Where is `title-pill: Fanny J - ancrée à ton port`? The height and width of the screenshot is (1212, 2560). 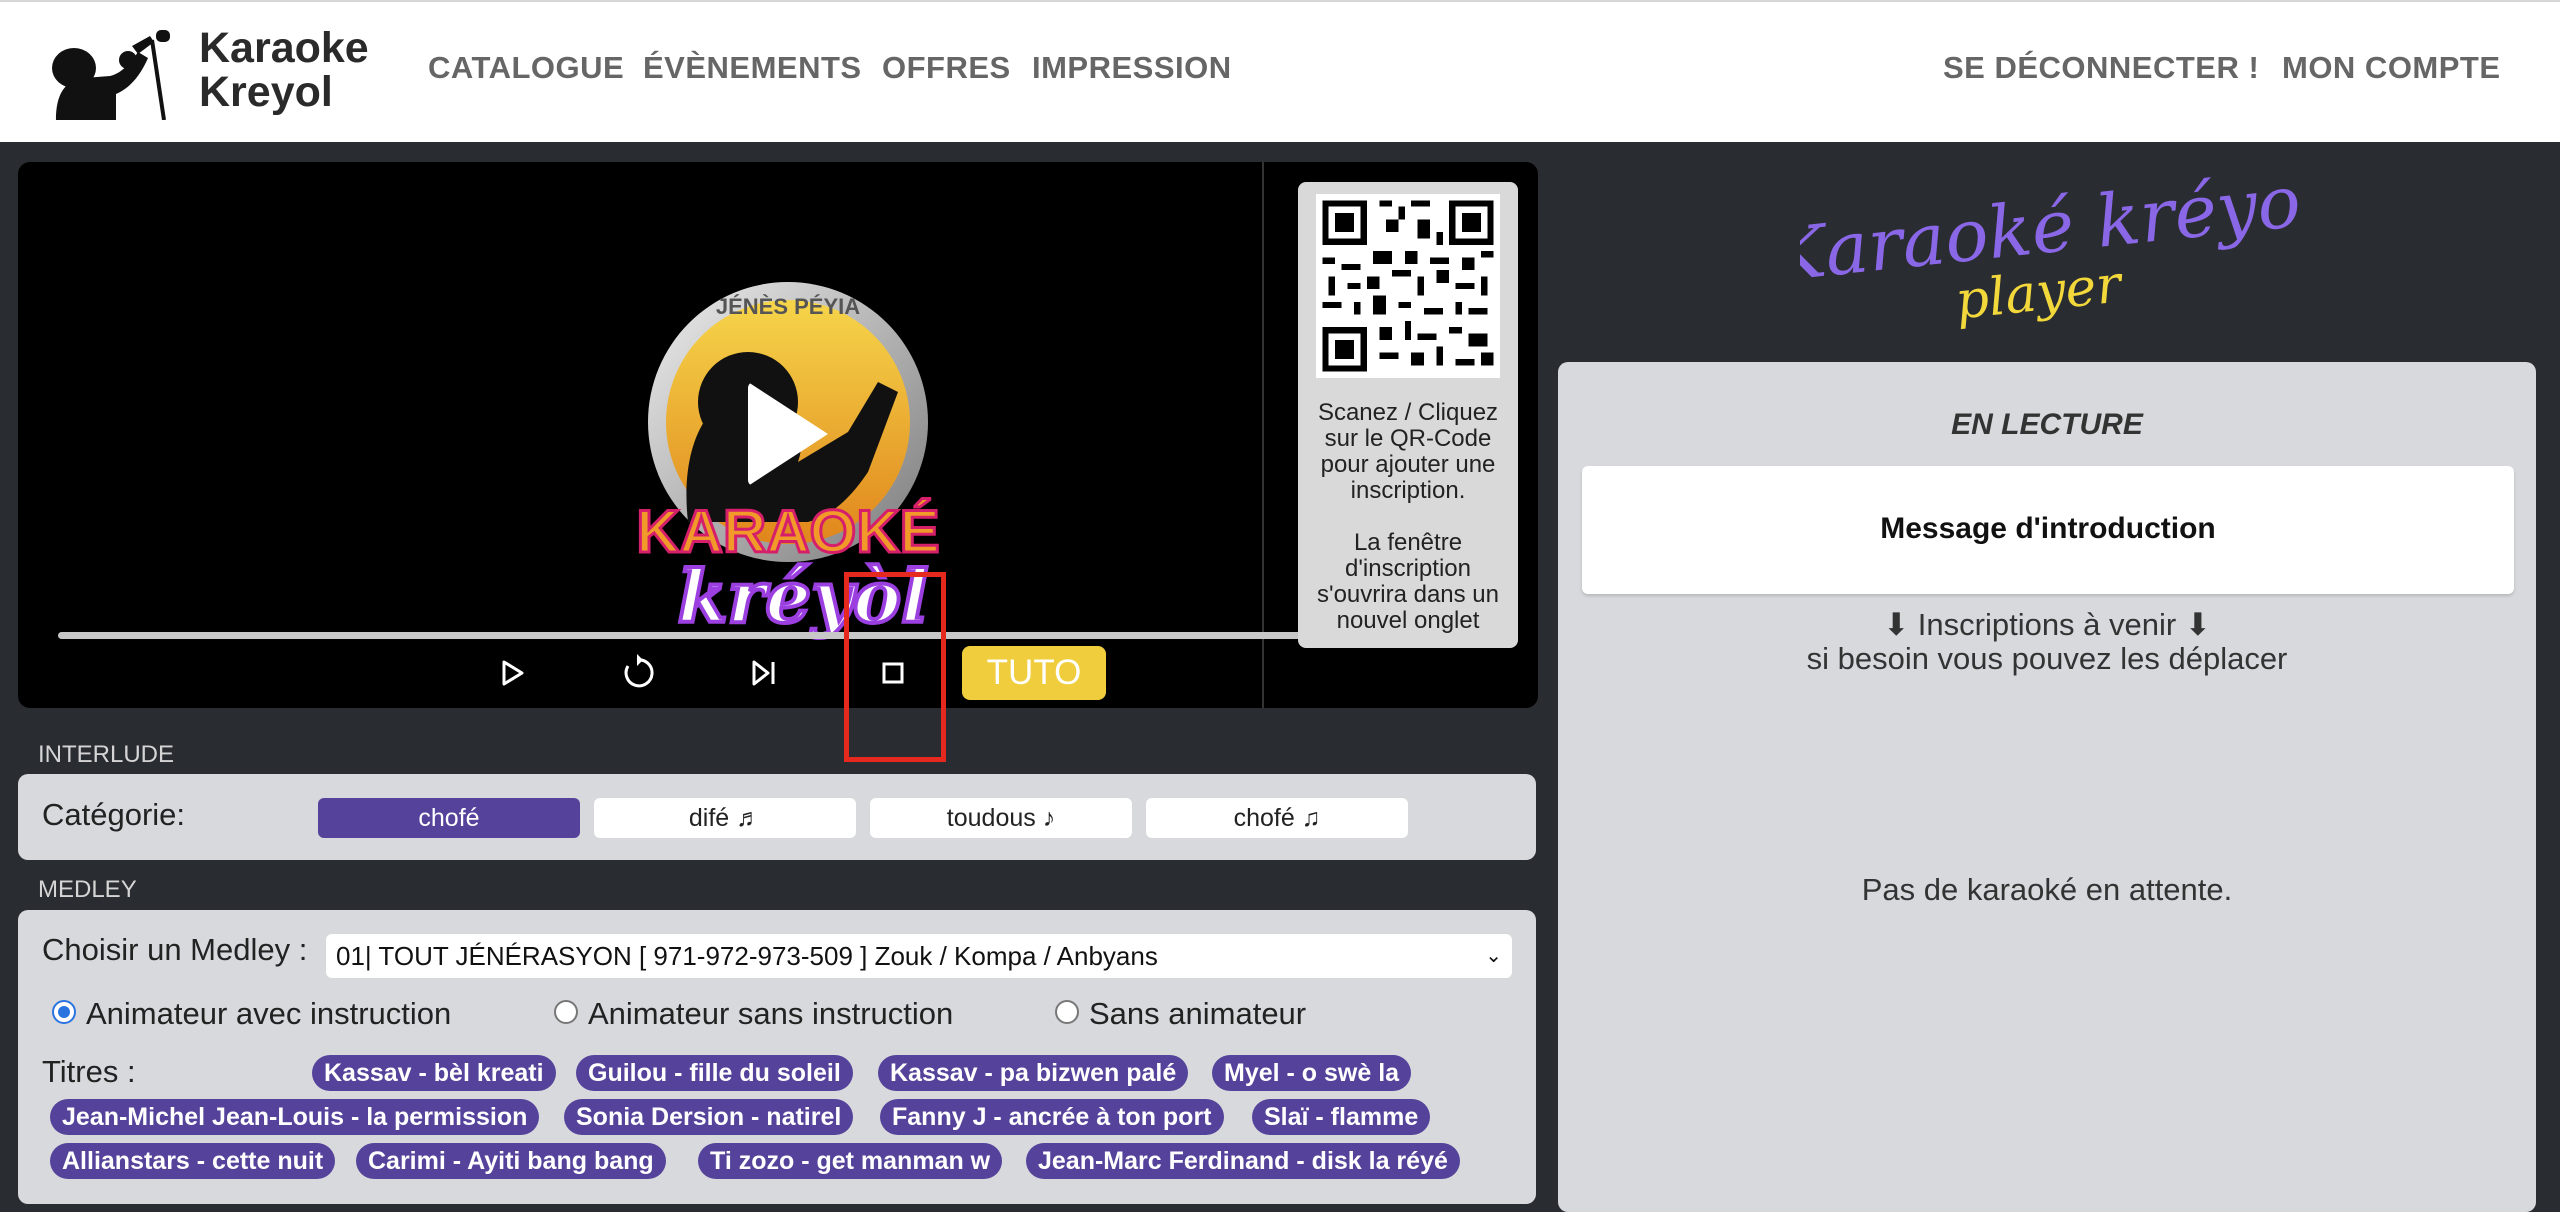
title-pill: Fanny J - ancrée à ton port is located at coordinates (1052, 1117).